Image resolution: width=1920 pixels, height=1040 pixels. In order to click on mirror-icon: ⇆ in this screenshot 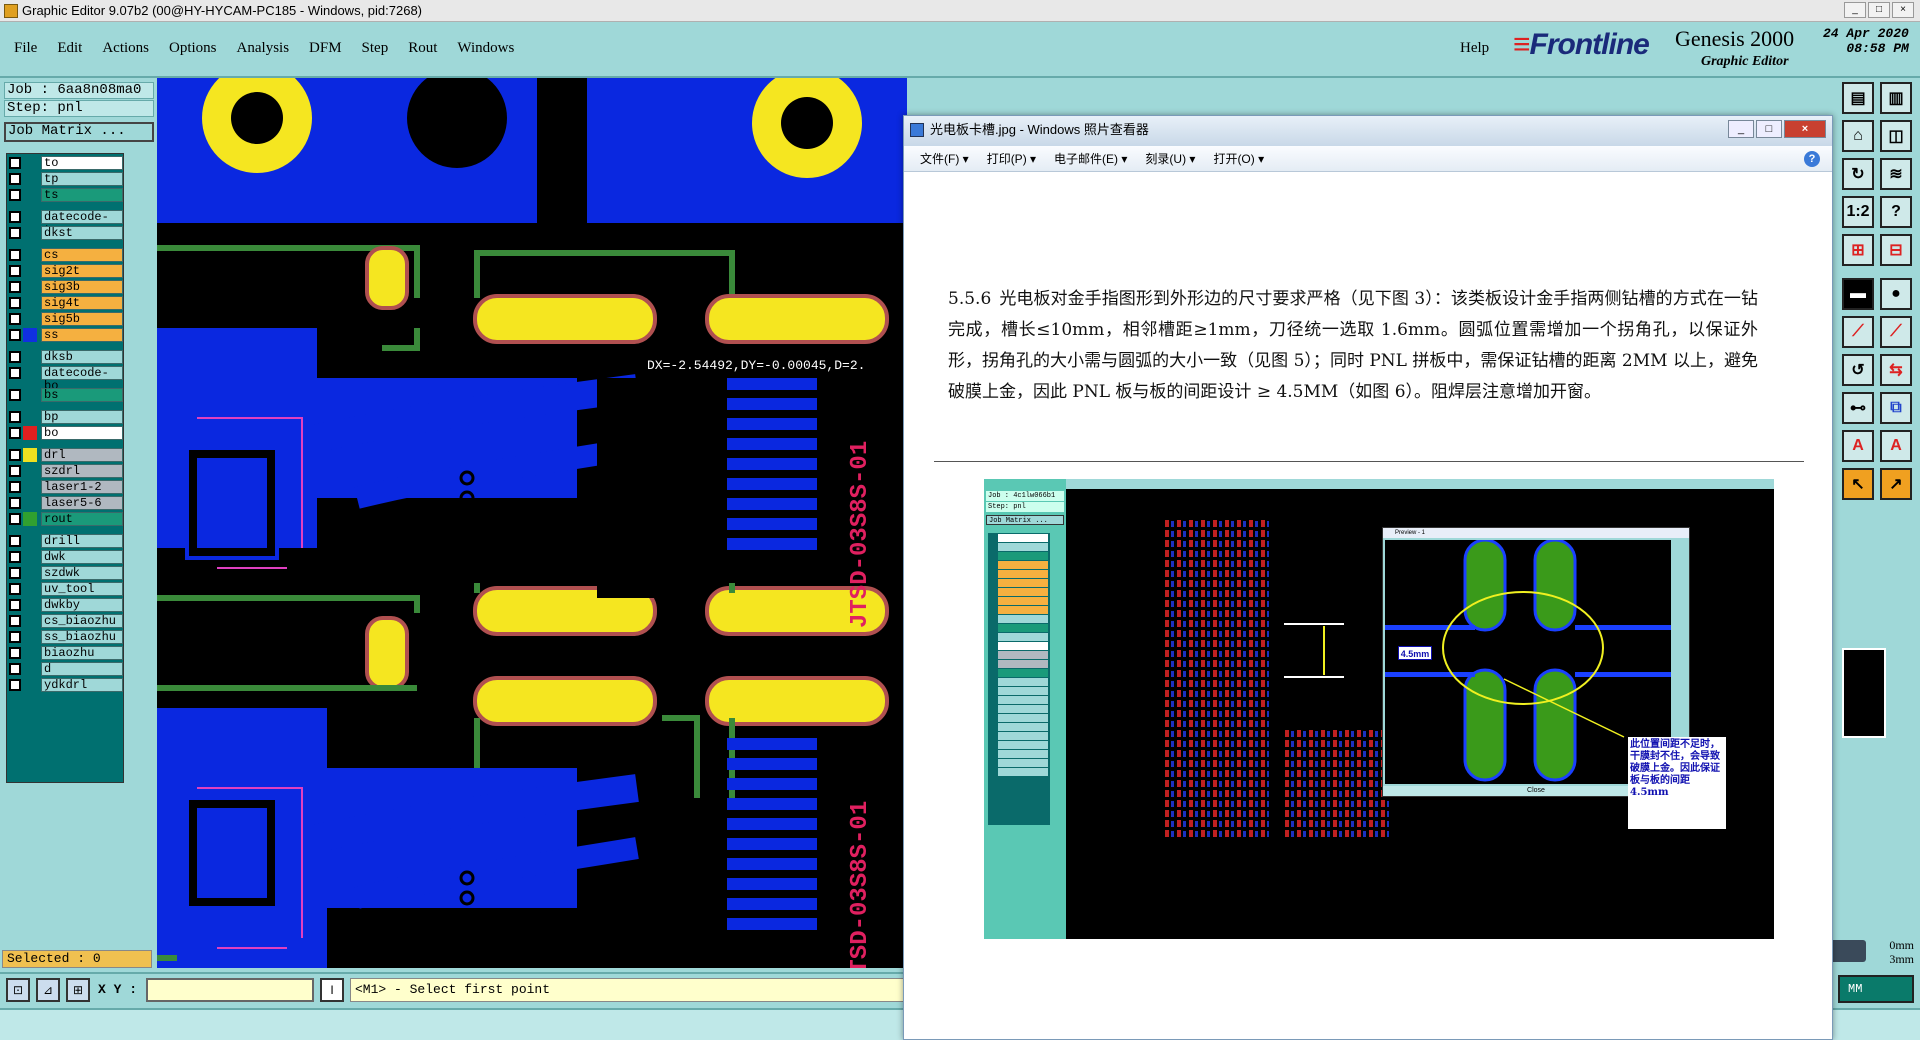, I will do `click(1896, 370)`.